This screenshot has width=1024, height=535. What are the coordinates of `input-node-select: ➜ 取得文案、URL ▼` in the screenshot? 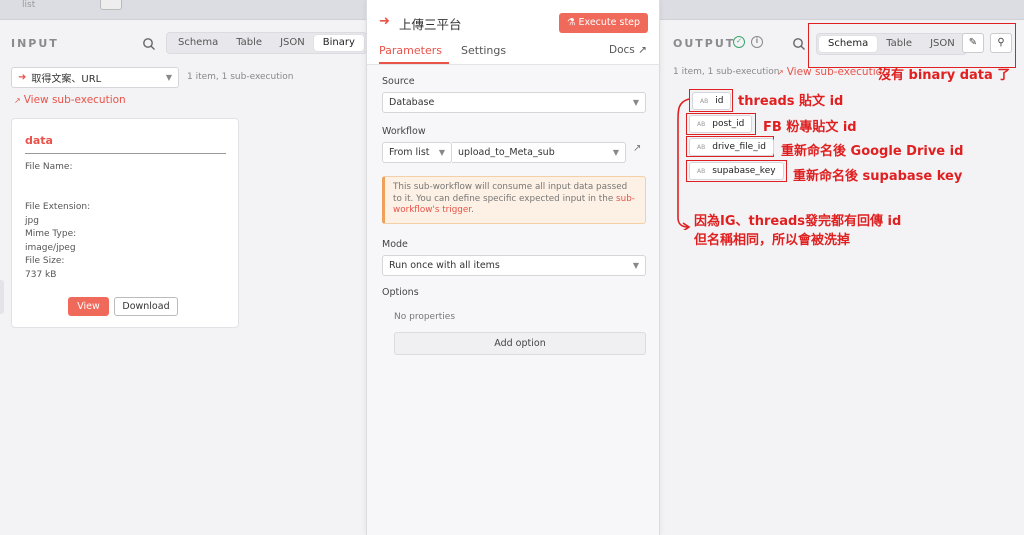 It's located at (95, 77).